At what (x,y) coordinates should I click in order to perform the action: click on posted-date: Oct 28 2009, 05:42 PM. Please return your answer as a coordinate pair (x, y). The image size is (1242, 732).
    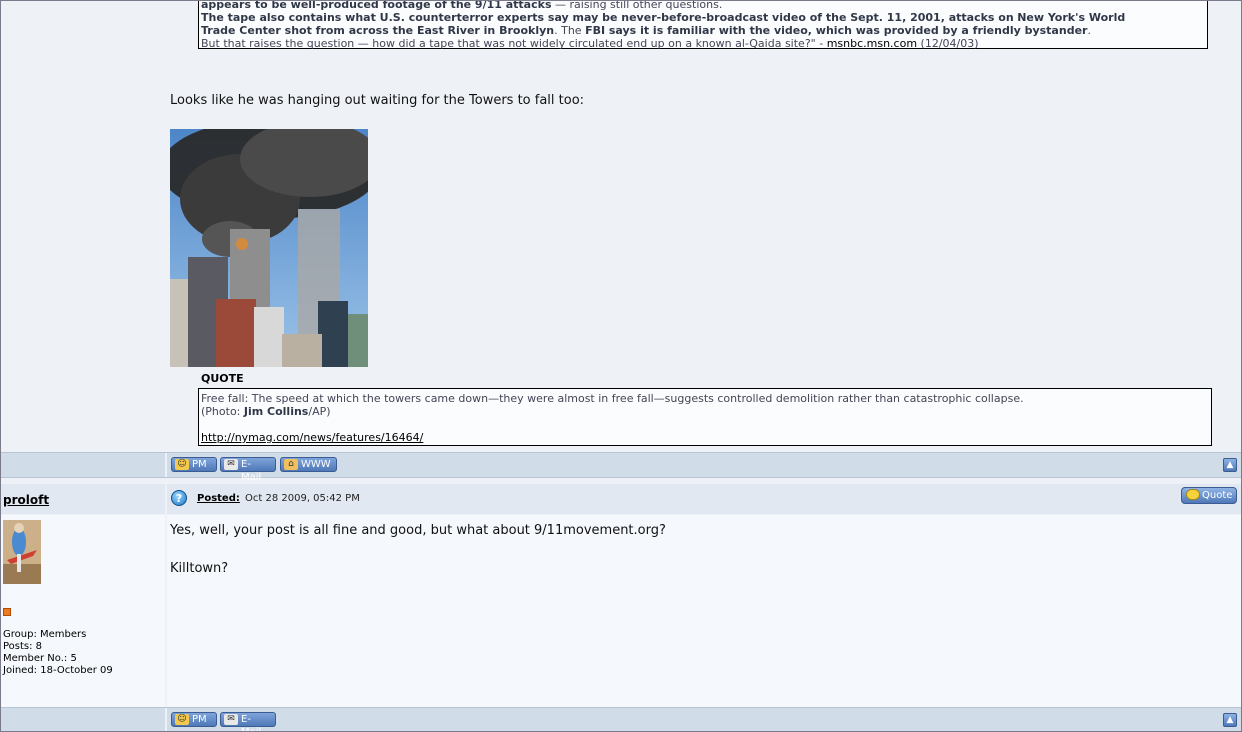
    Looking at the image, I should click on (302, 498).